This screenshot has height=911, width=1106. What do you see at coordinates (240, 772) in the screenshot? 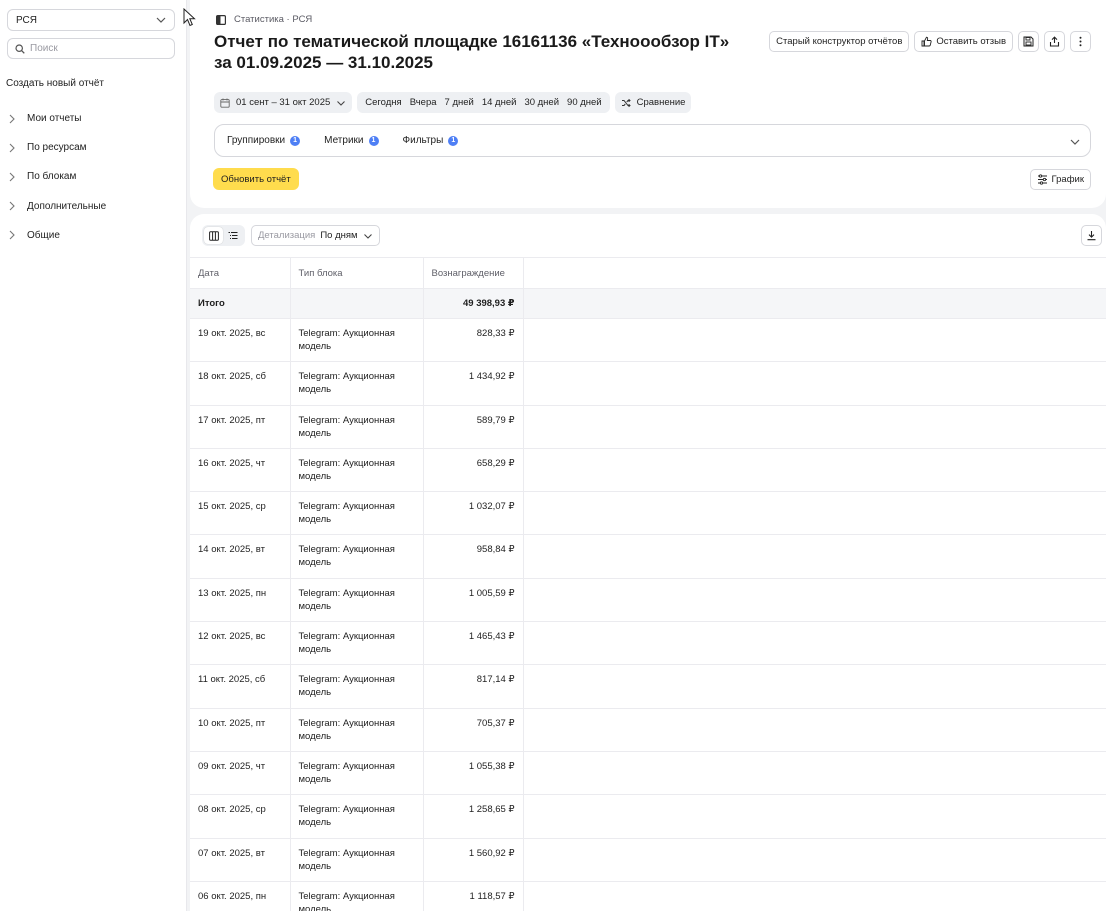
I see `date-cell: 09 окт. 2025, чт` at bounding box center [240, 772].